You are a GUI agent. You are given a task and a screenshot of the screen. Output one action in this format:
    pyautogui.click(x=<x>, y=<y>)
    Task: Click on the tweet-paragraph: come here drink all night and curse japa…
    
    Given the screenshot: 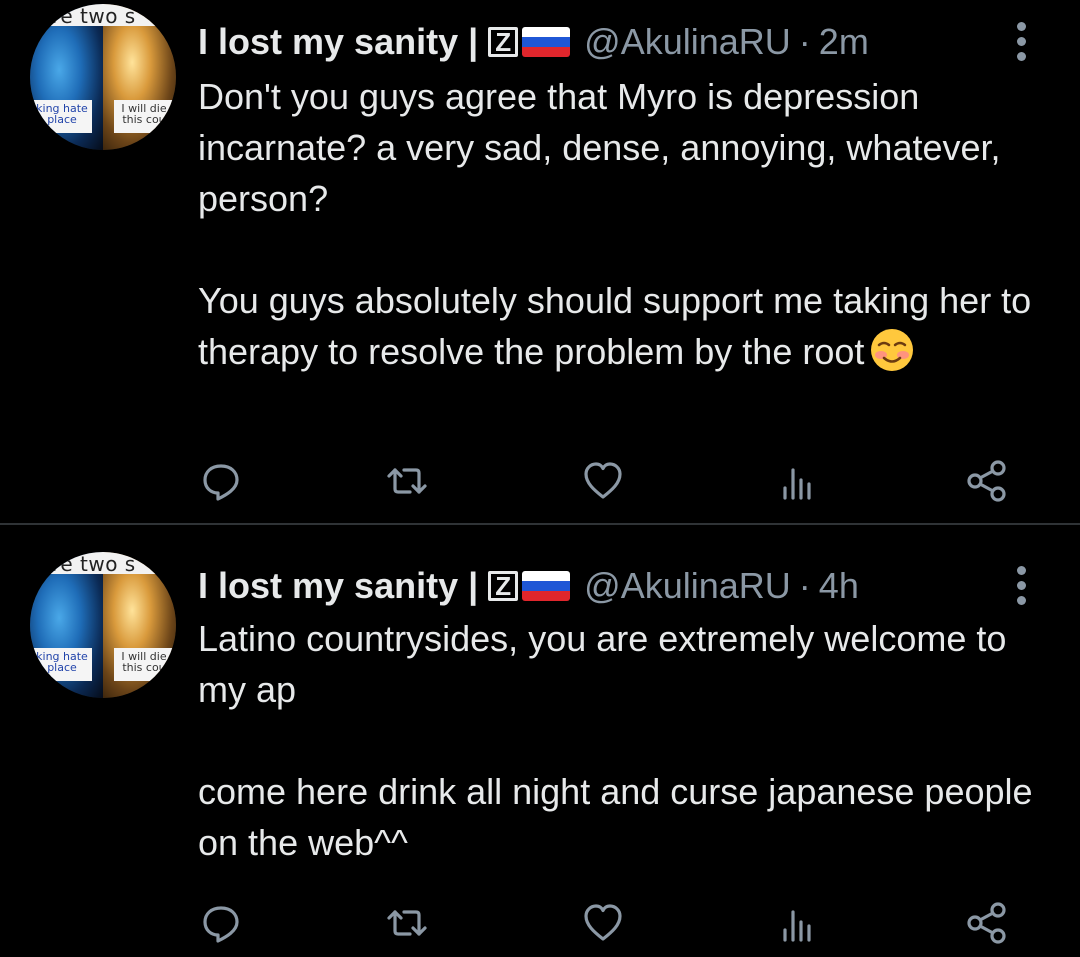 What is the action you would take?
    pyautogui.click(x=615, y=817)
    